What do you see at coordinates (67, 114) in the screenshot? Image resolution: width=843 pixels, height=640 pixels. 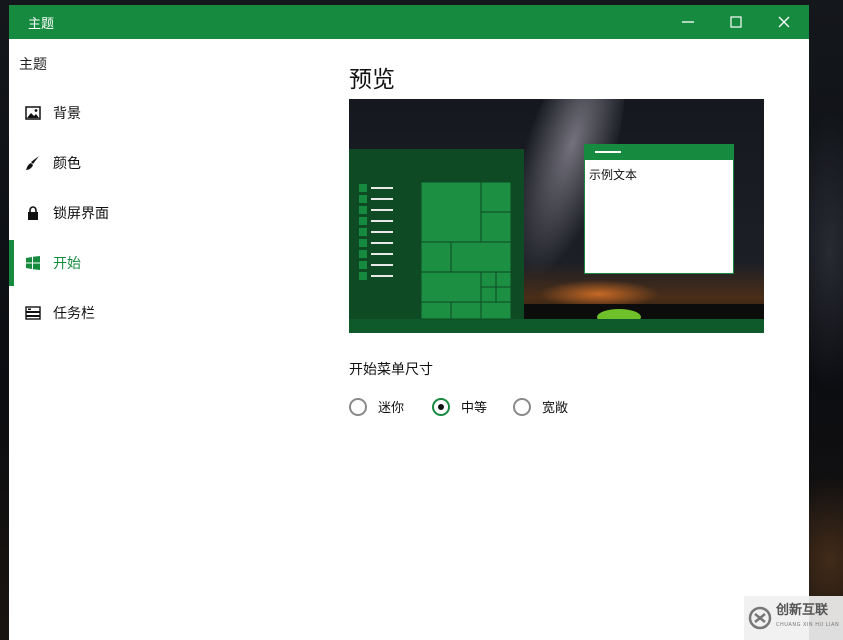 I see `sidebar-item-label: 背景` at bounding box center [67, 114].